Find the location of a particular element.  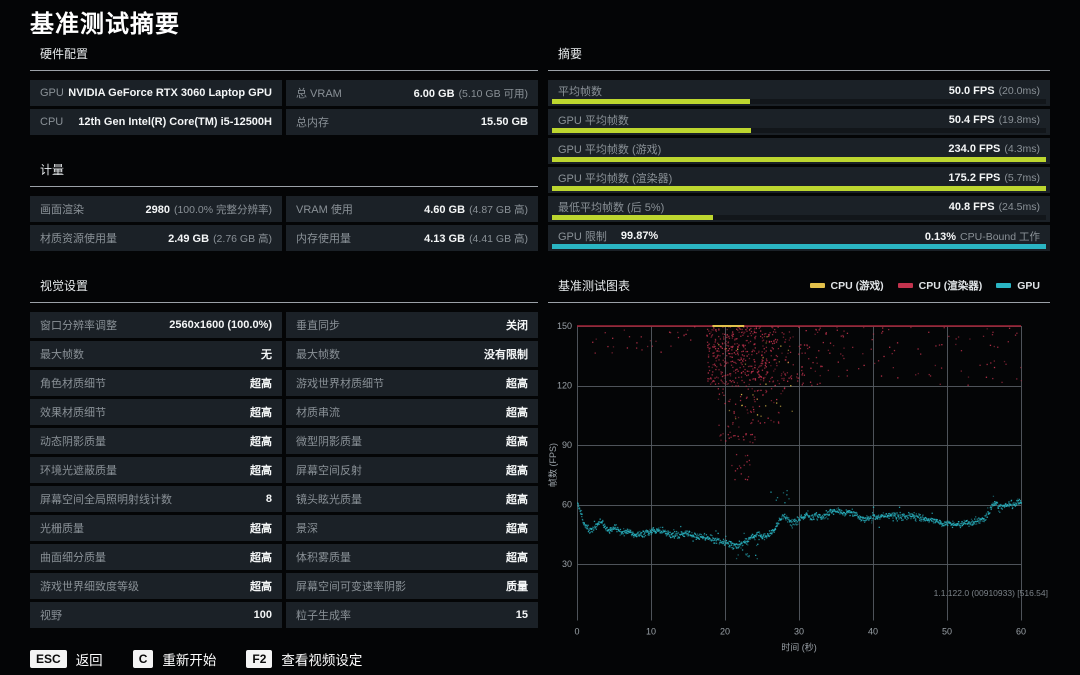

summary-metric-value: 50.4 FPS (19.8ms) is located at coordinates (994, 120).